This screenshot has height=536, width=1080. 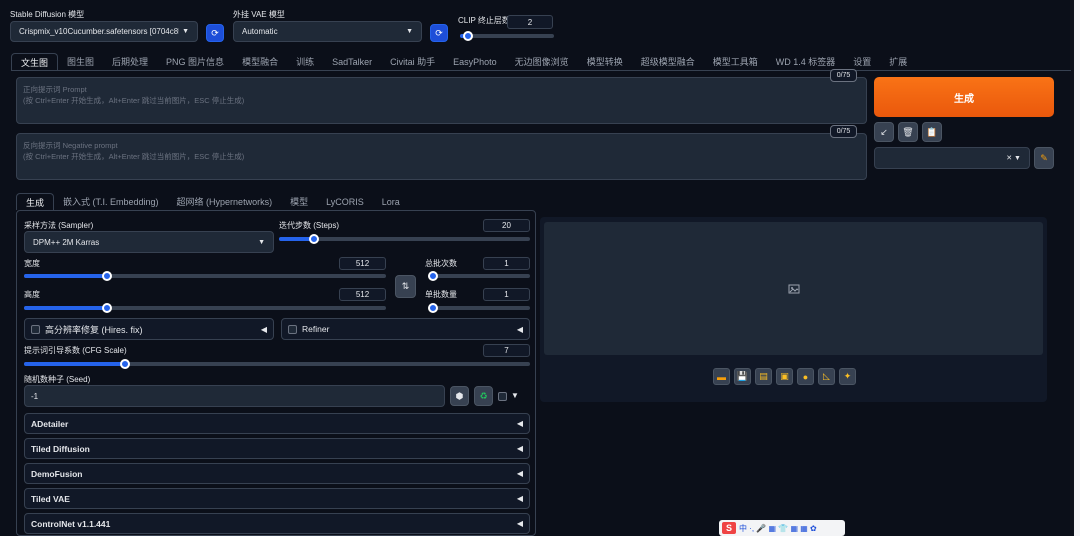 What do you see at coordinates (502, 396) in the screenshot?
I see `extra-seed-checkbox` at bounding box center [502, 396].